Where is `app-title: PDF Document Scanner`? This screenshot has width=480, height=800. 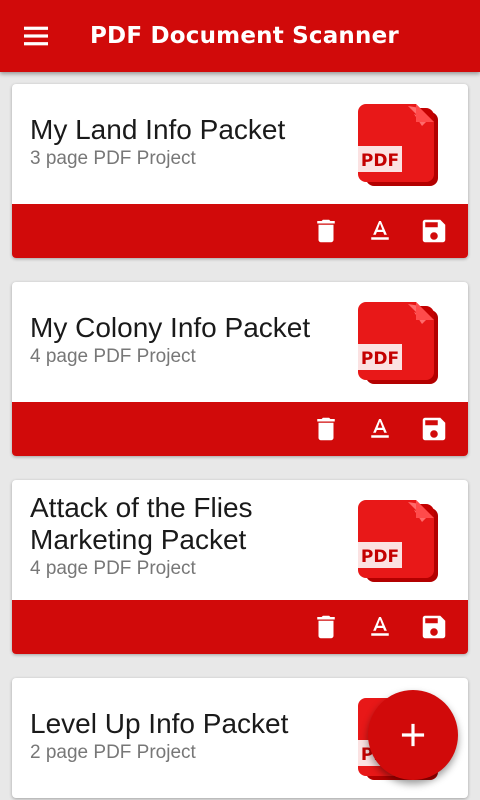 app-title: PDF Document Scanner is located at coordinates (244, 36).